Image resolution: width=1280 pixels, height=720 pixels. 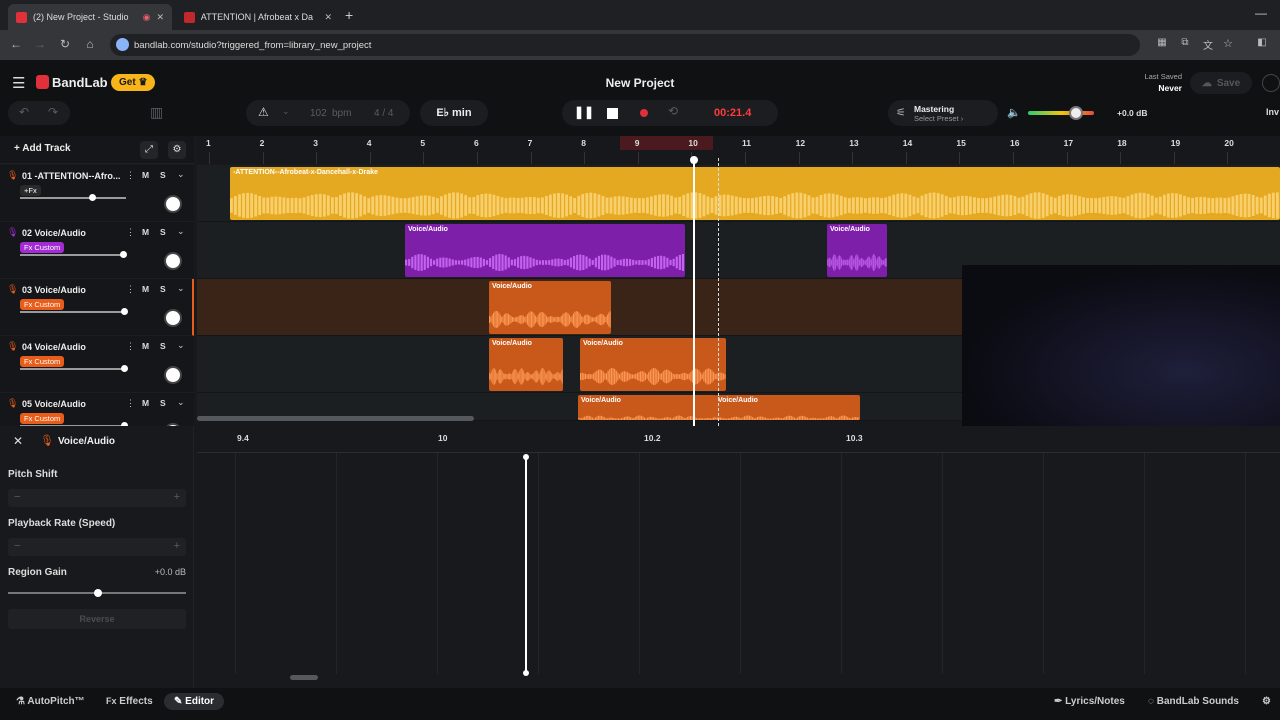 I want to click on region-gain-slider, so click(x=97, y=593).